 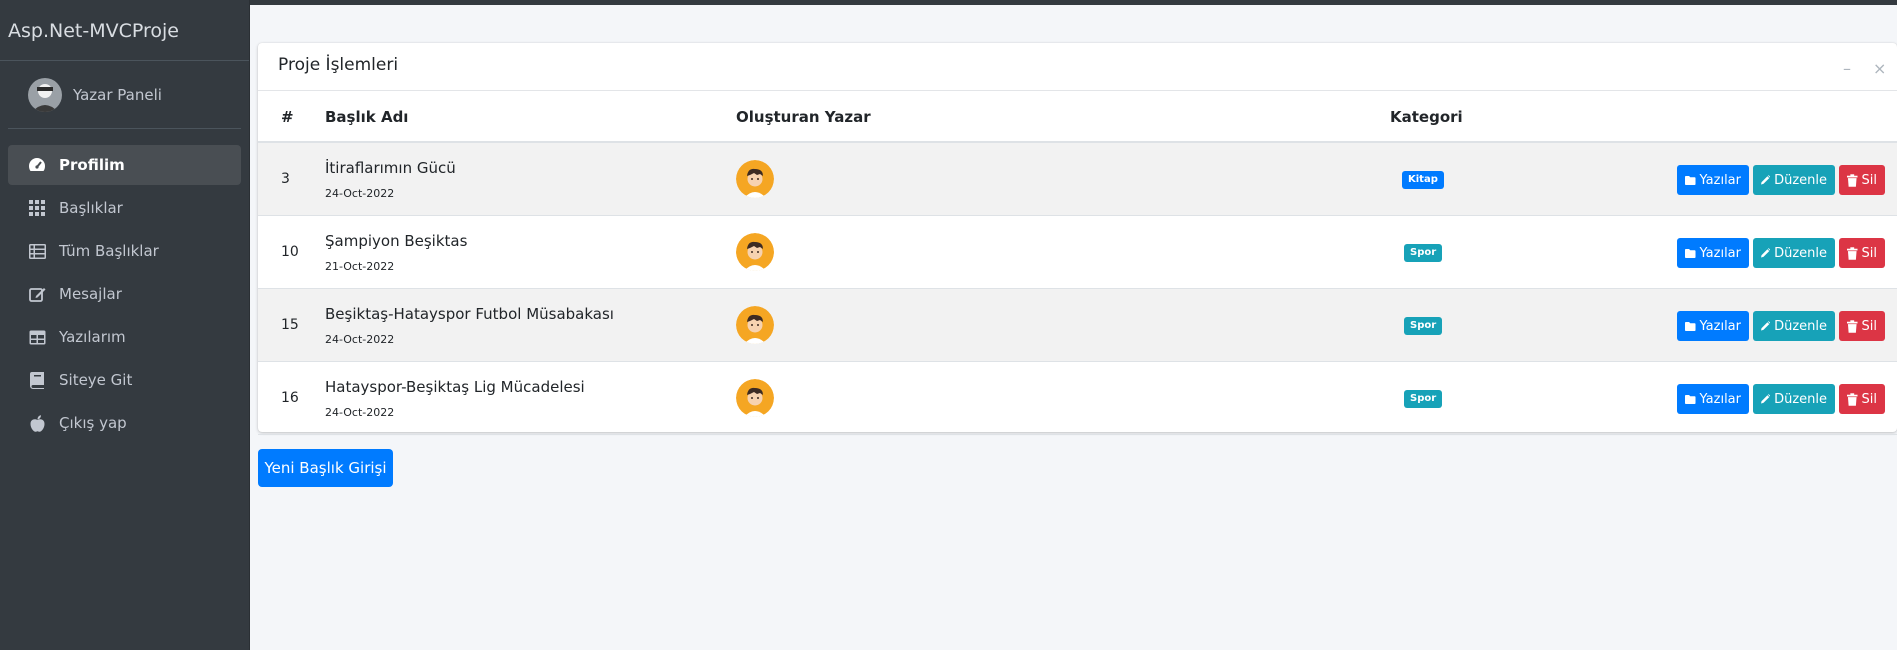 What do you see at coordinates (1847, 68) in the screenshot?
I see `minimize-icon: –` at bounding box center [1847, 68].